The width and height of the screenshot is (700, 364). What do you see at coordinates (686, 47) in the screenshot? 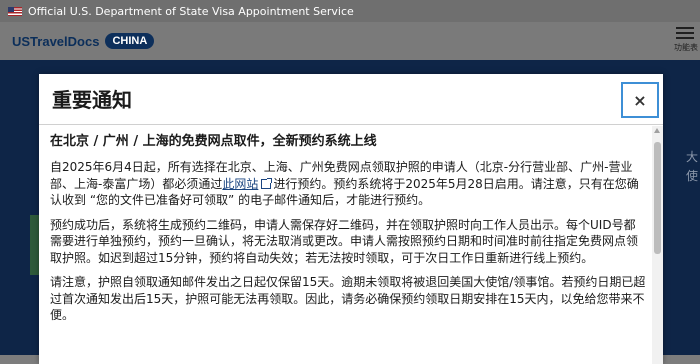
I see `menu-label: 功能表` at bounding box center [686, 47].